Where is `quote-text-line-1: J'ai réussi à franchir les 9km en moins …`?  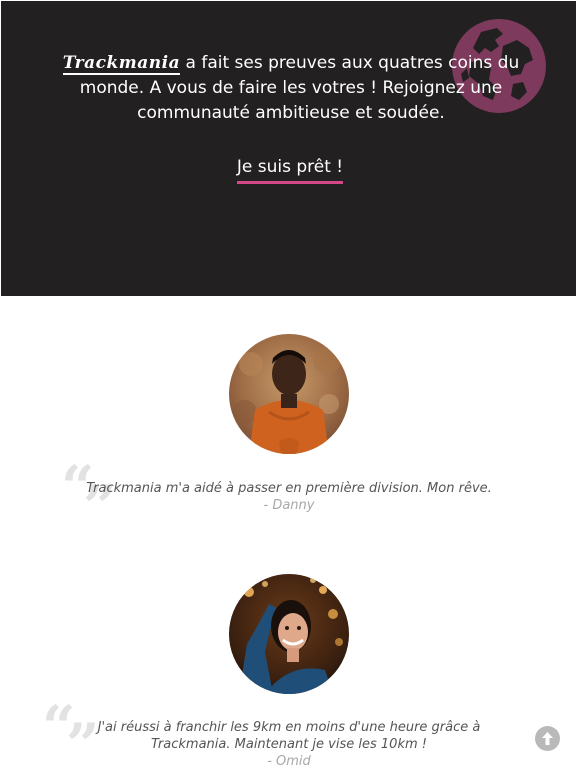
quote-text-line-1: J'ai réussi à franchir les 9km en moins … is located at coordinates (289, 727).